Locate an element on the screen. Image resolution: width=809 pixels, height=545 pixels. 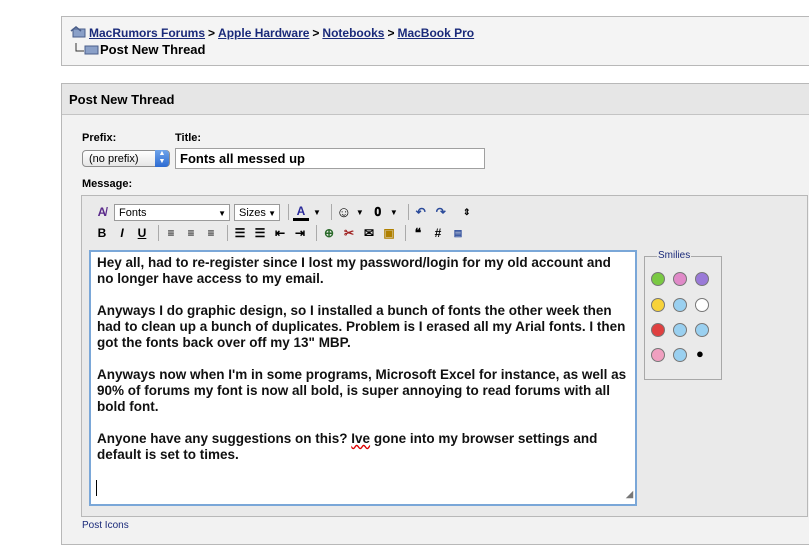
breadcrumb-link-macrumors-forums: MacRumors Forums is located at coordinates (147, 33).